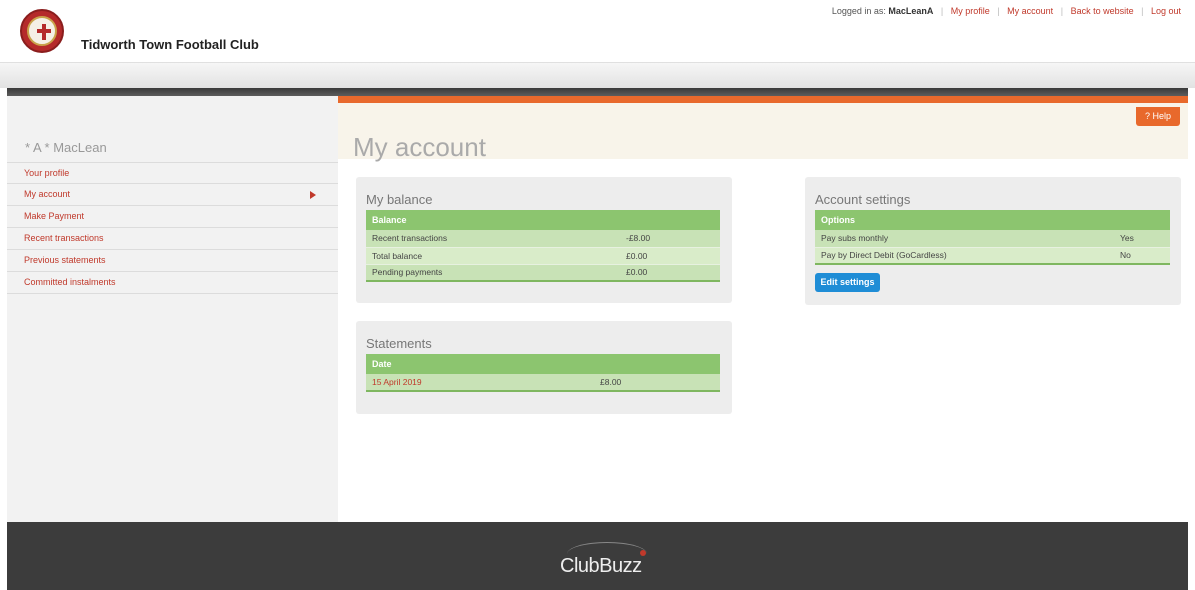 The height and width of the screenshot is (590, 1195). I want to click on setting-value: Yes, so click(1142, 239).